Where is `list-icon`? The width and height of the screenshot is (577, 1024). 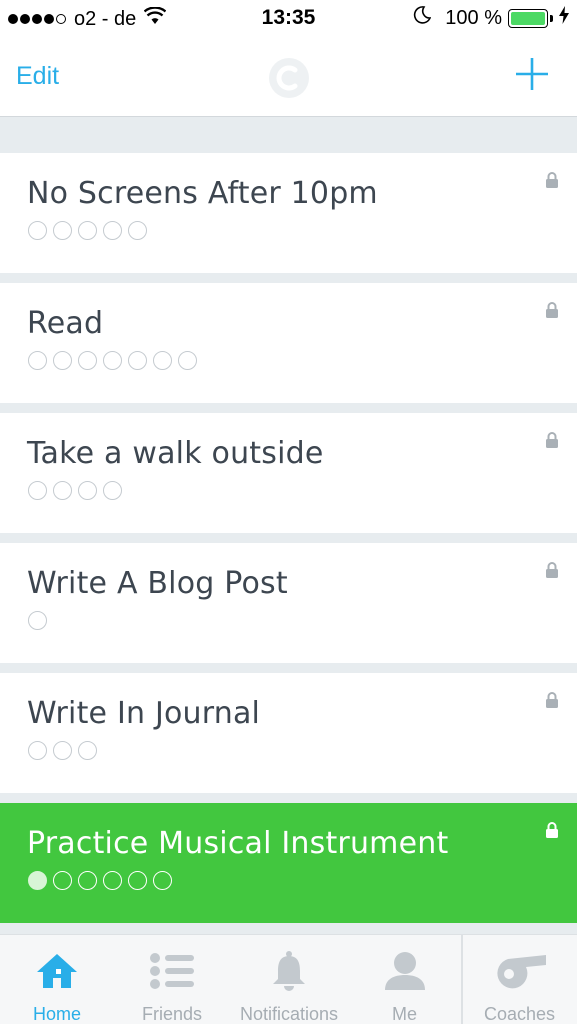 list-icon is located at coordinates (172, 970).